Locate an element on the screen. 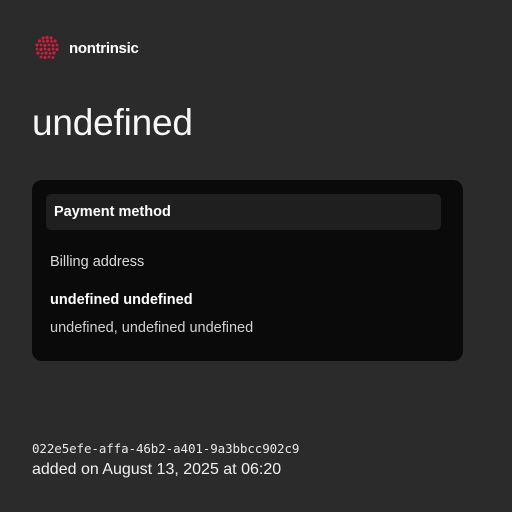 This screenshot has height=512, width=512. billing-name: undefined undefined is located at coordinates (121, 300).